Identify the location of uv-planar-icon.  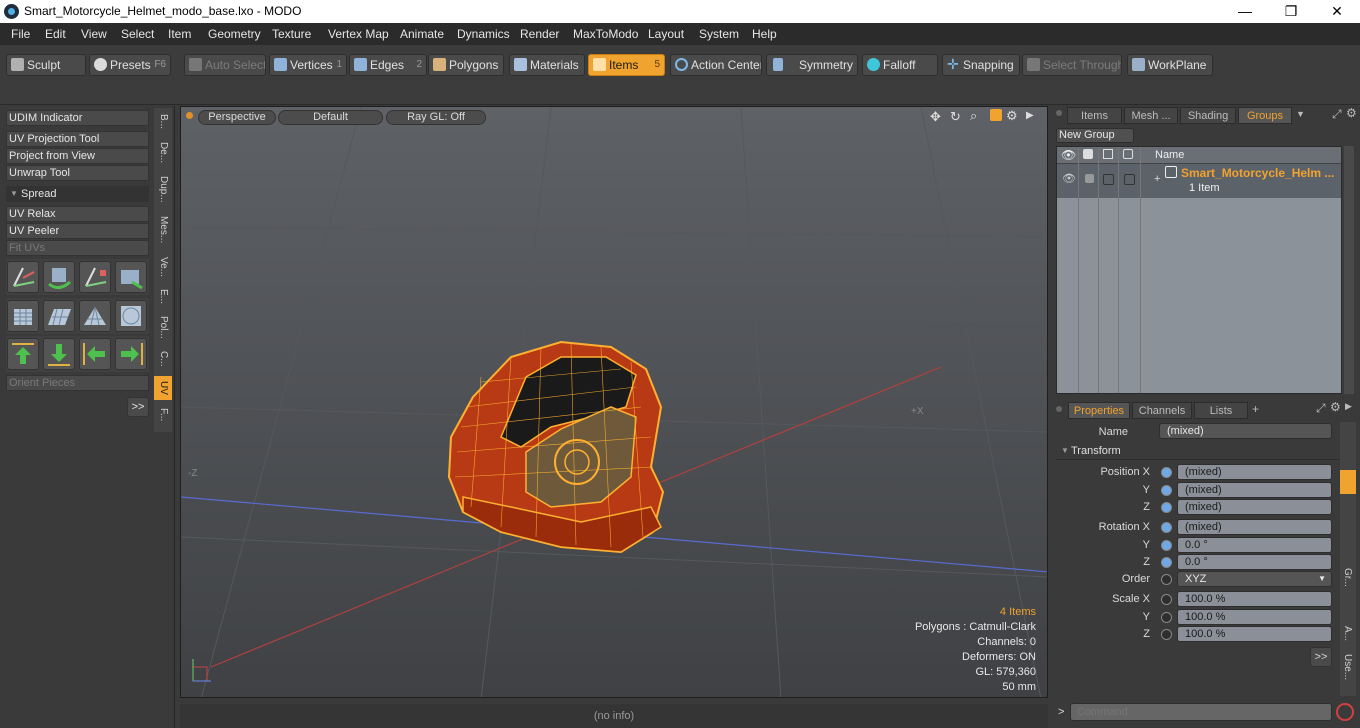
(59, 316).